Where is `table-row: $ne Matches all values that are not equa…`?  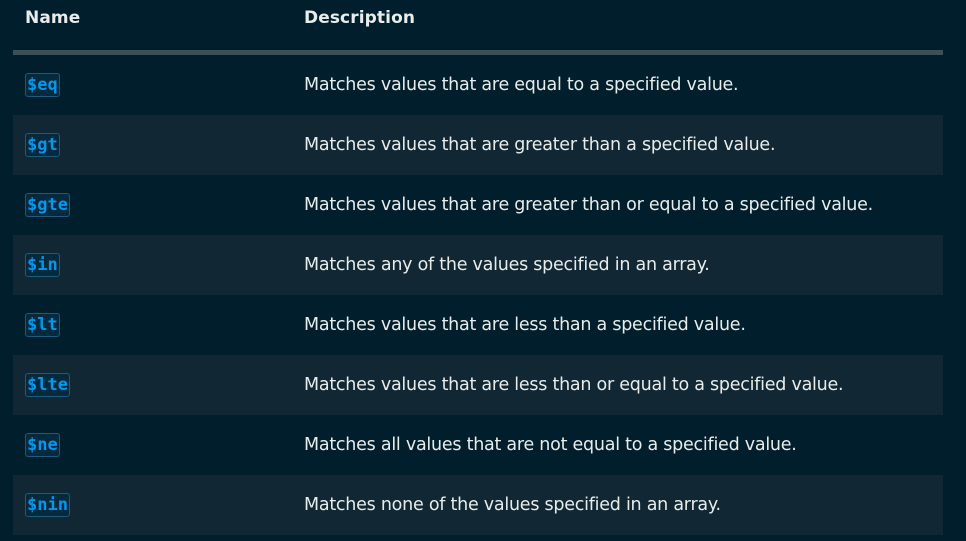
table-row: $ne Matches all values that are not equa… is located at coordinates (478, 445).